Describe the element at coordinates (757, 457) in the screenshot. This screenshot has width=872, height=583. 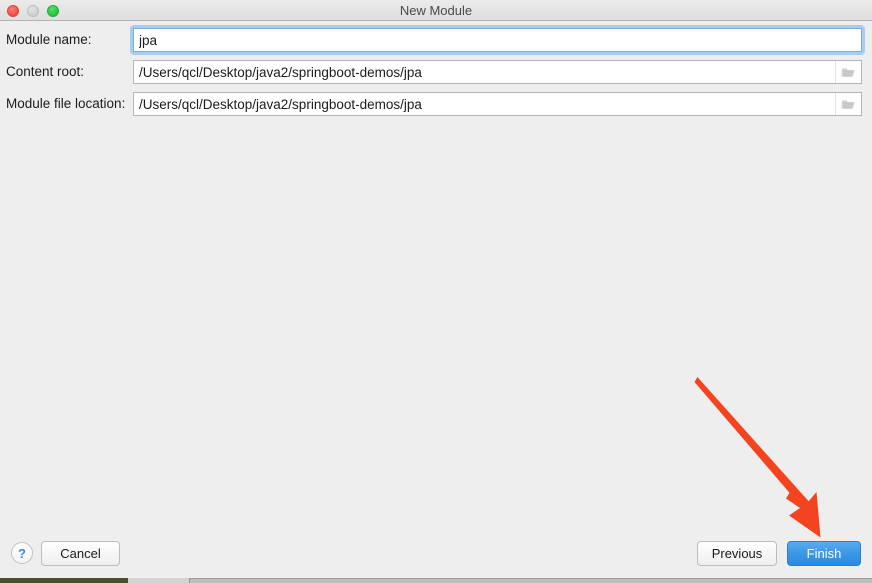
I see `red-arrow-annotation` at that location.